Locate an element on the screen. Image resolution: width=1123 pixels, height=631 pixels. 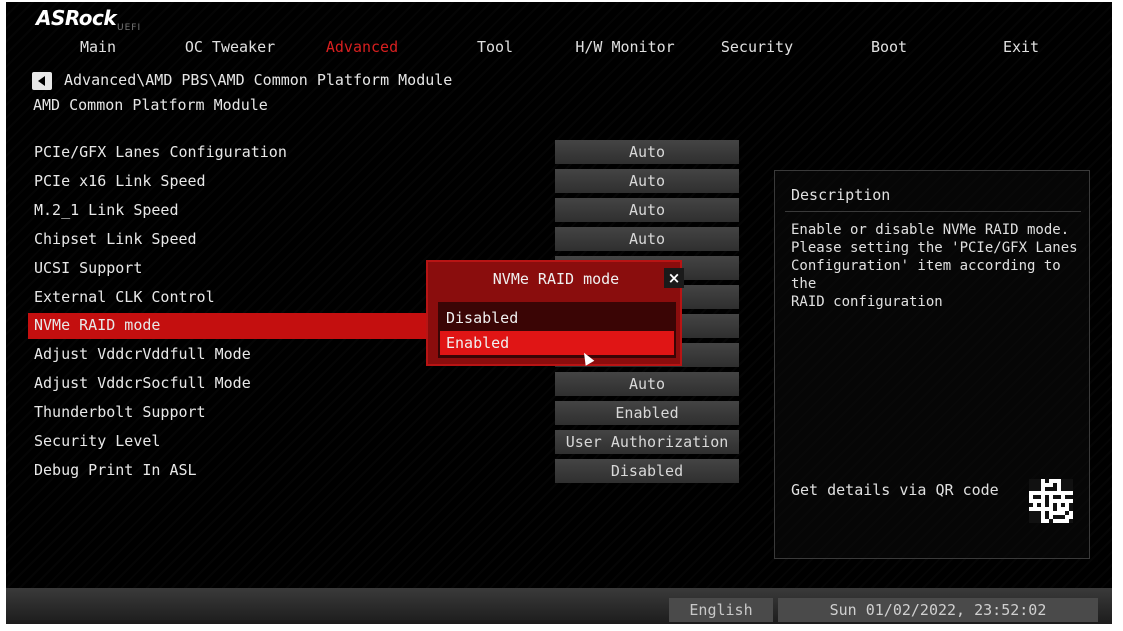
dialog-options-list: Disabled Enabled is located at coordinates (557, 330).